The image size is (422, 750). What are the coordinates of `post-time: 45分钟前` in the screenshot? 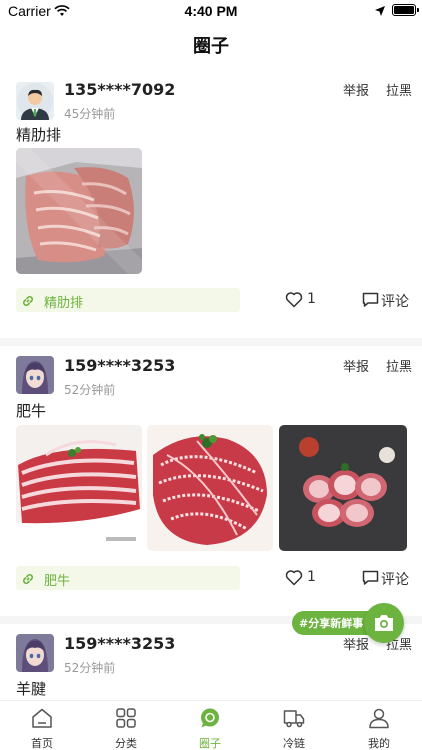 It's located at (90, 114).